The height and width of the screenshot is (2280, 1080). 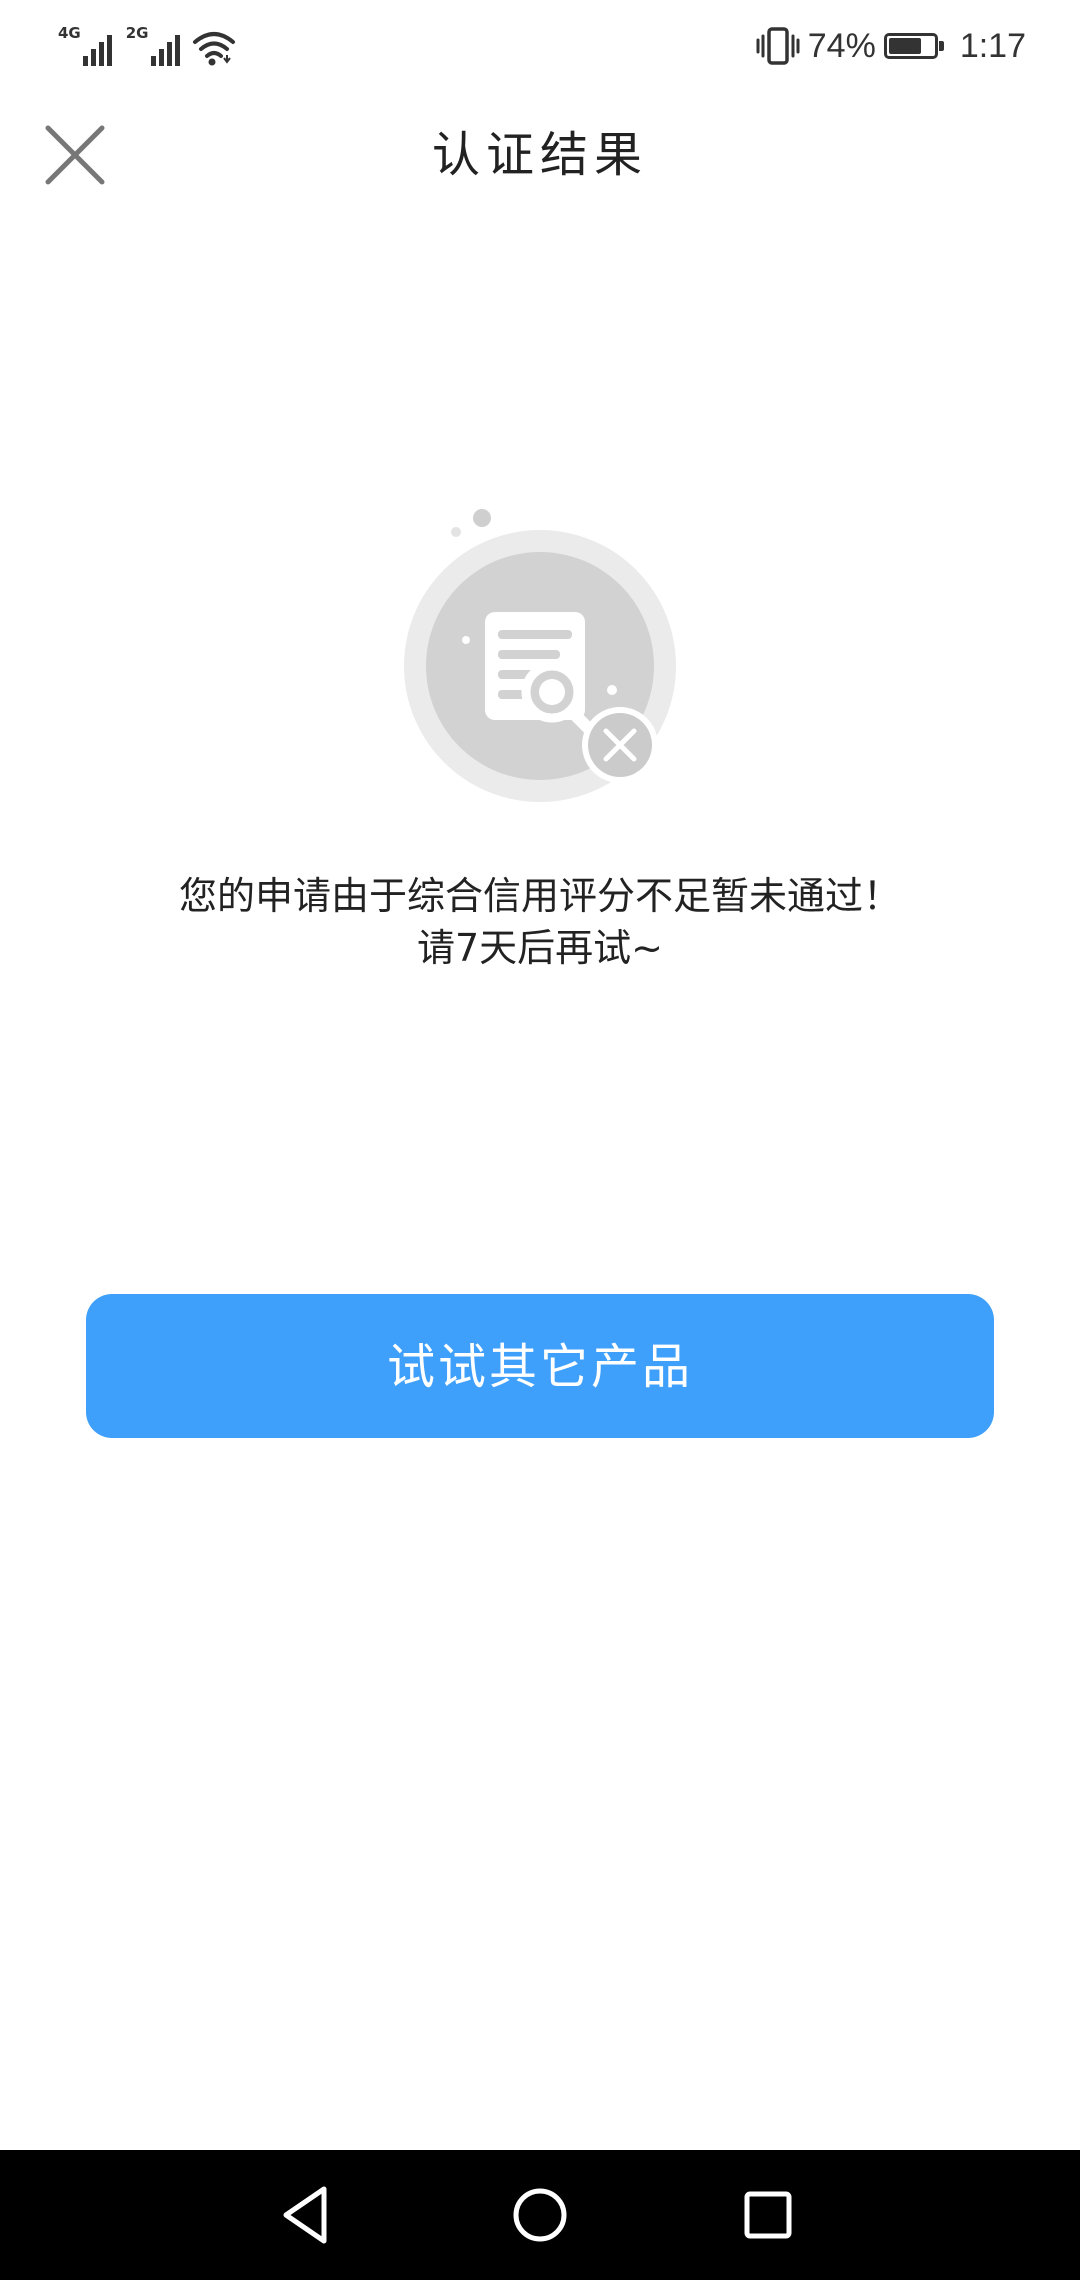 I want to click on clock: 1:17, so click(x=992, y=46).